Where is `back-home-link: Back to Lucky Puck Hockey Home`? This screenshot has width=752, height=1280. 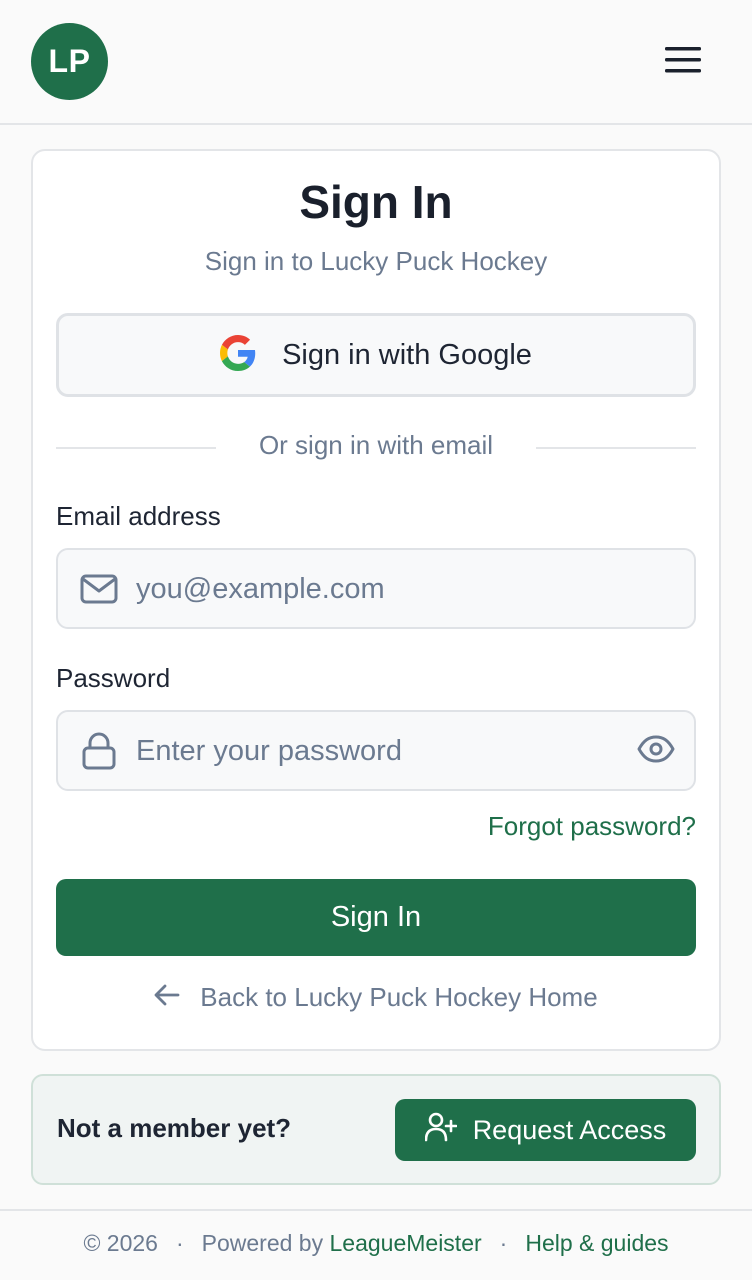
back-home-link: Back to Lucky Puck Hockey Home is located at coordinates (376, 997).